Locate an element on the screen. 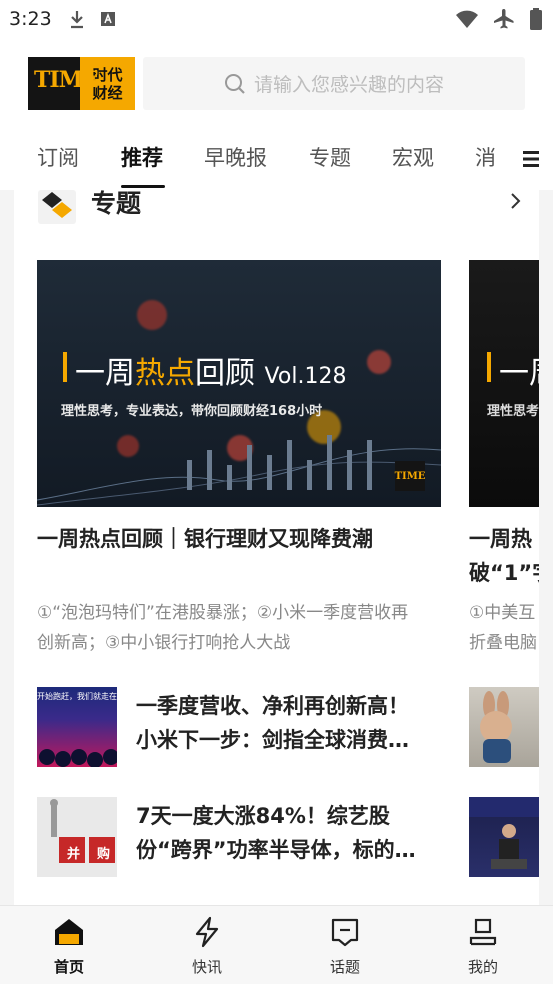 The image size is (553, 984). nav-flash-label: 快讯 is located at coordinates (206, 967).